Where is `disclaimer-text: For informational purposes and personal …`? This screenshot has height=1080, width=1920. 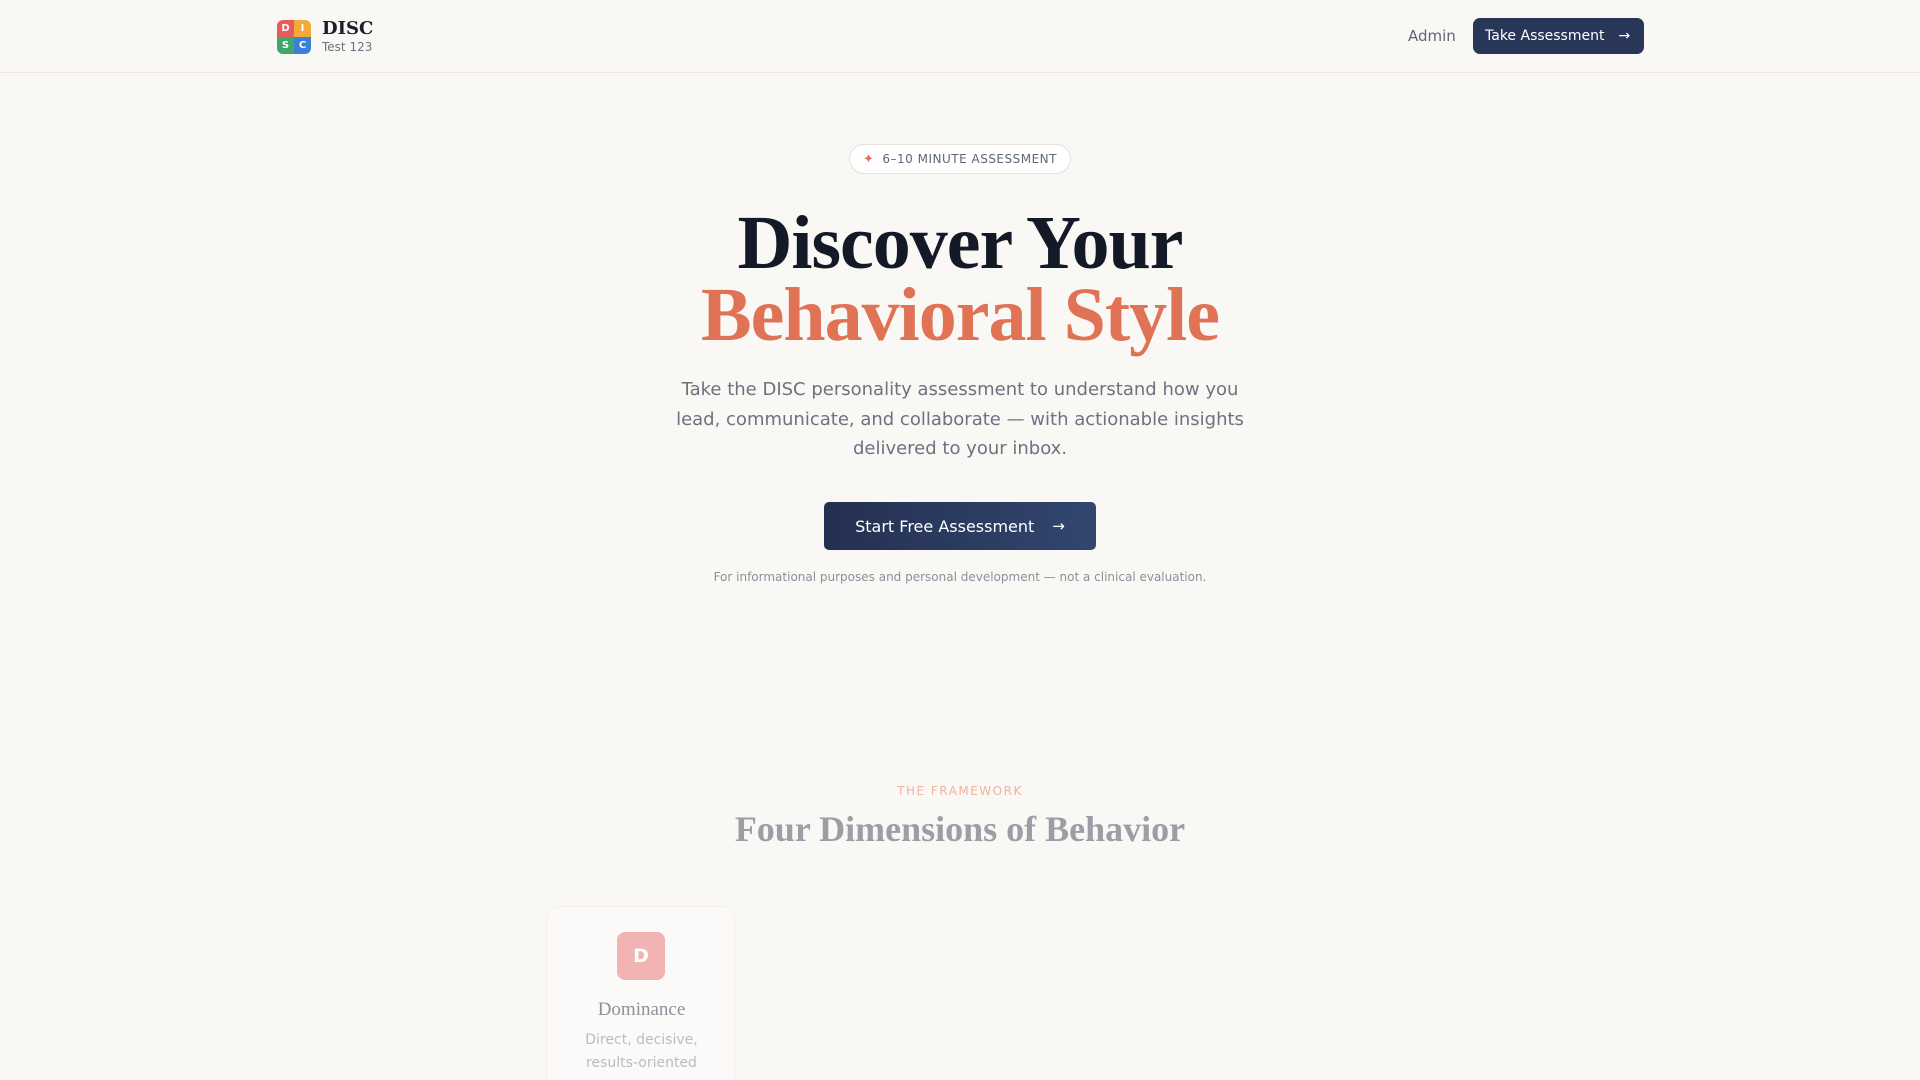
disclaimer-text: For informational purposes and personal … is located at coordinates (960, 577).